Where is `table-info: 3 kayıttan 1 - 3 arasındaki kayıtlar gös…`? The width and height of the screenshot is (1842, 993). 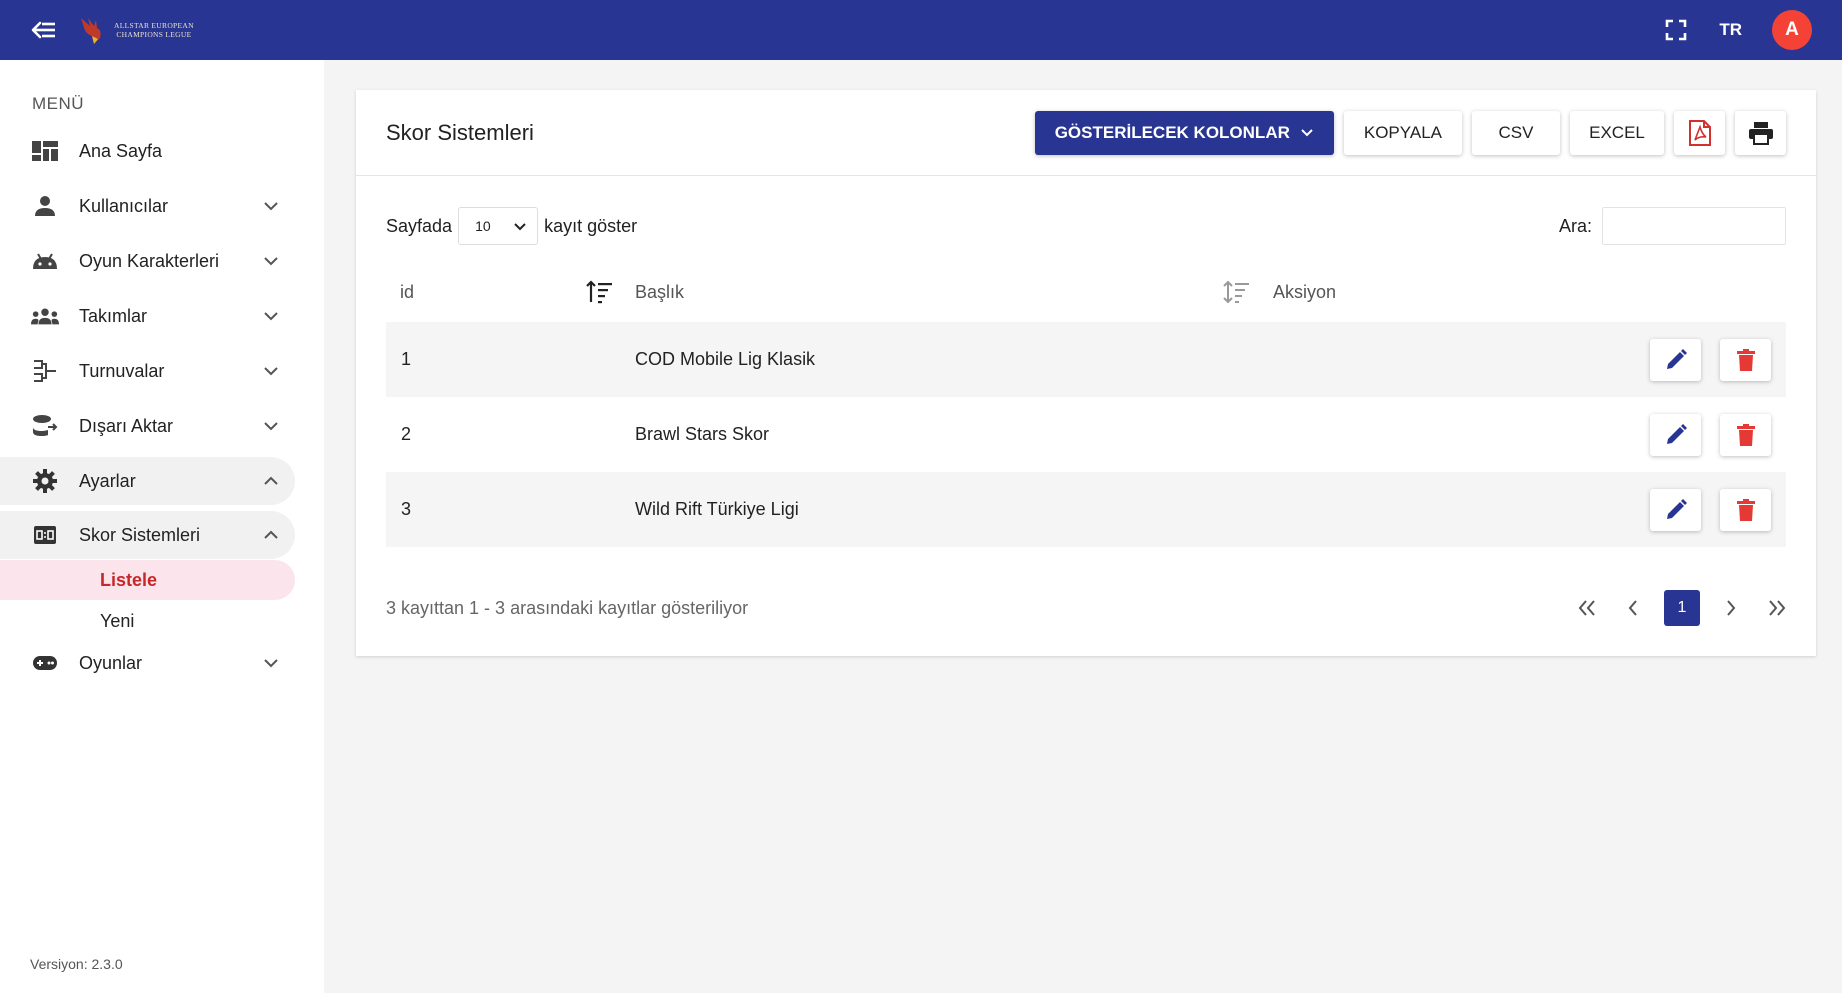
table-info: 3 kayıttan 1 - 3 arasındaki kayıtlar gös… is located at coordinates (567, 608).